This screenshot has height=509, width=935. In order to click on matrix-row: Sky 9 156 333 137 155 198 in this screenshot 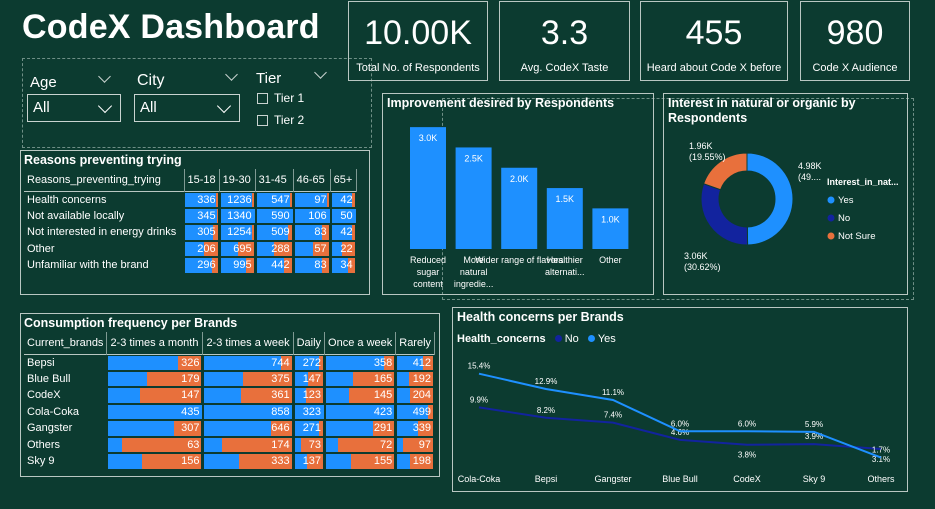, I will do `click(230, 461)`.